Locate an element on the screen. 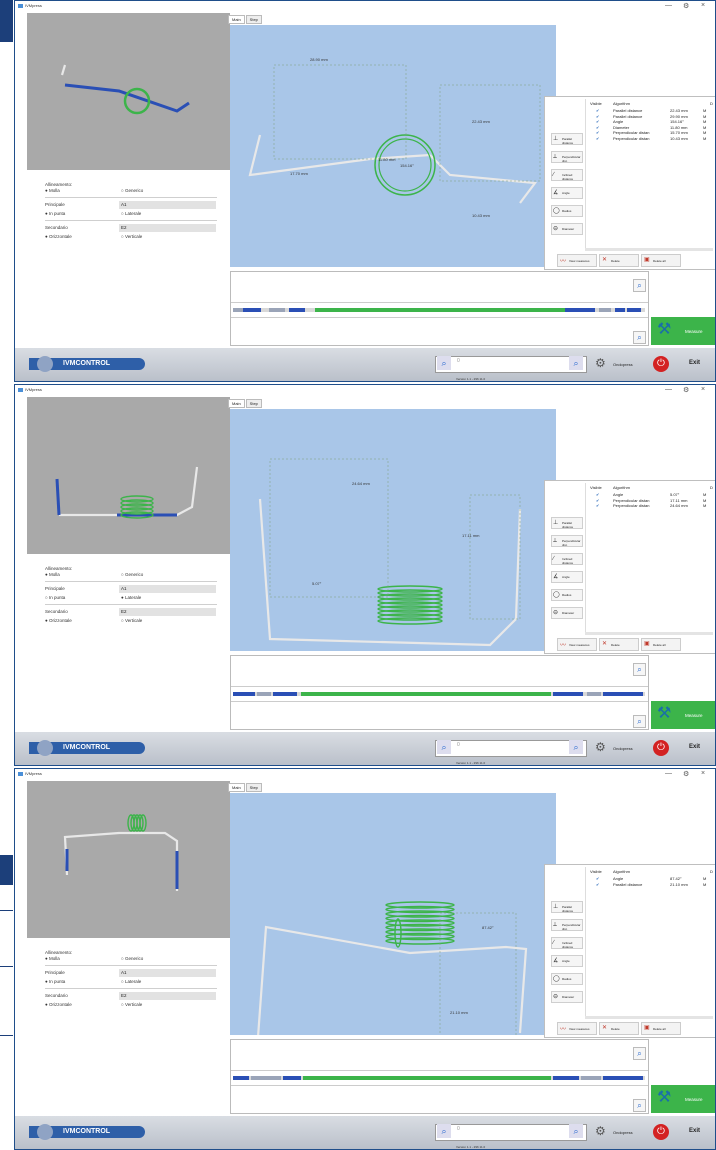 The image size is (716, 1150). measurement-canvas: 24.64 mm 17.11 mm 5.07° is located at coordinates (393, 530).